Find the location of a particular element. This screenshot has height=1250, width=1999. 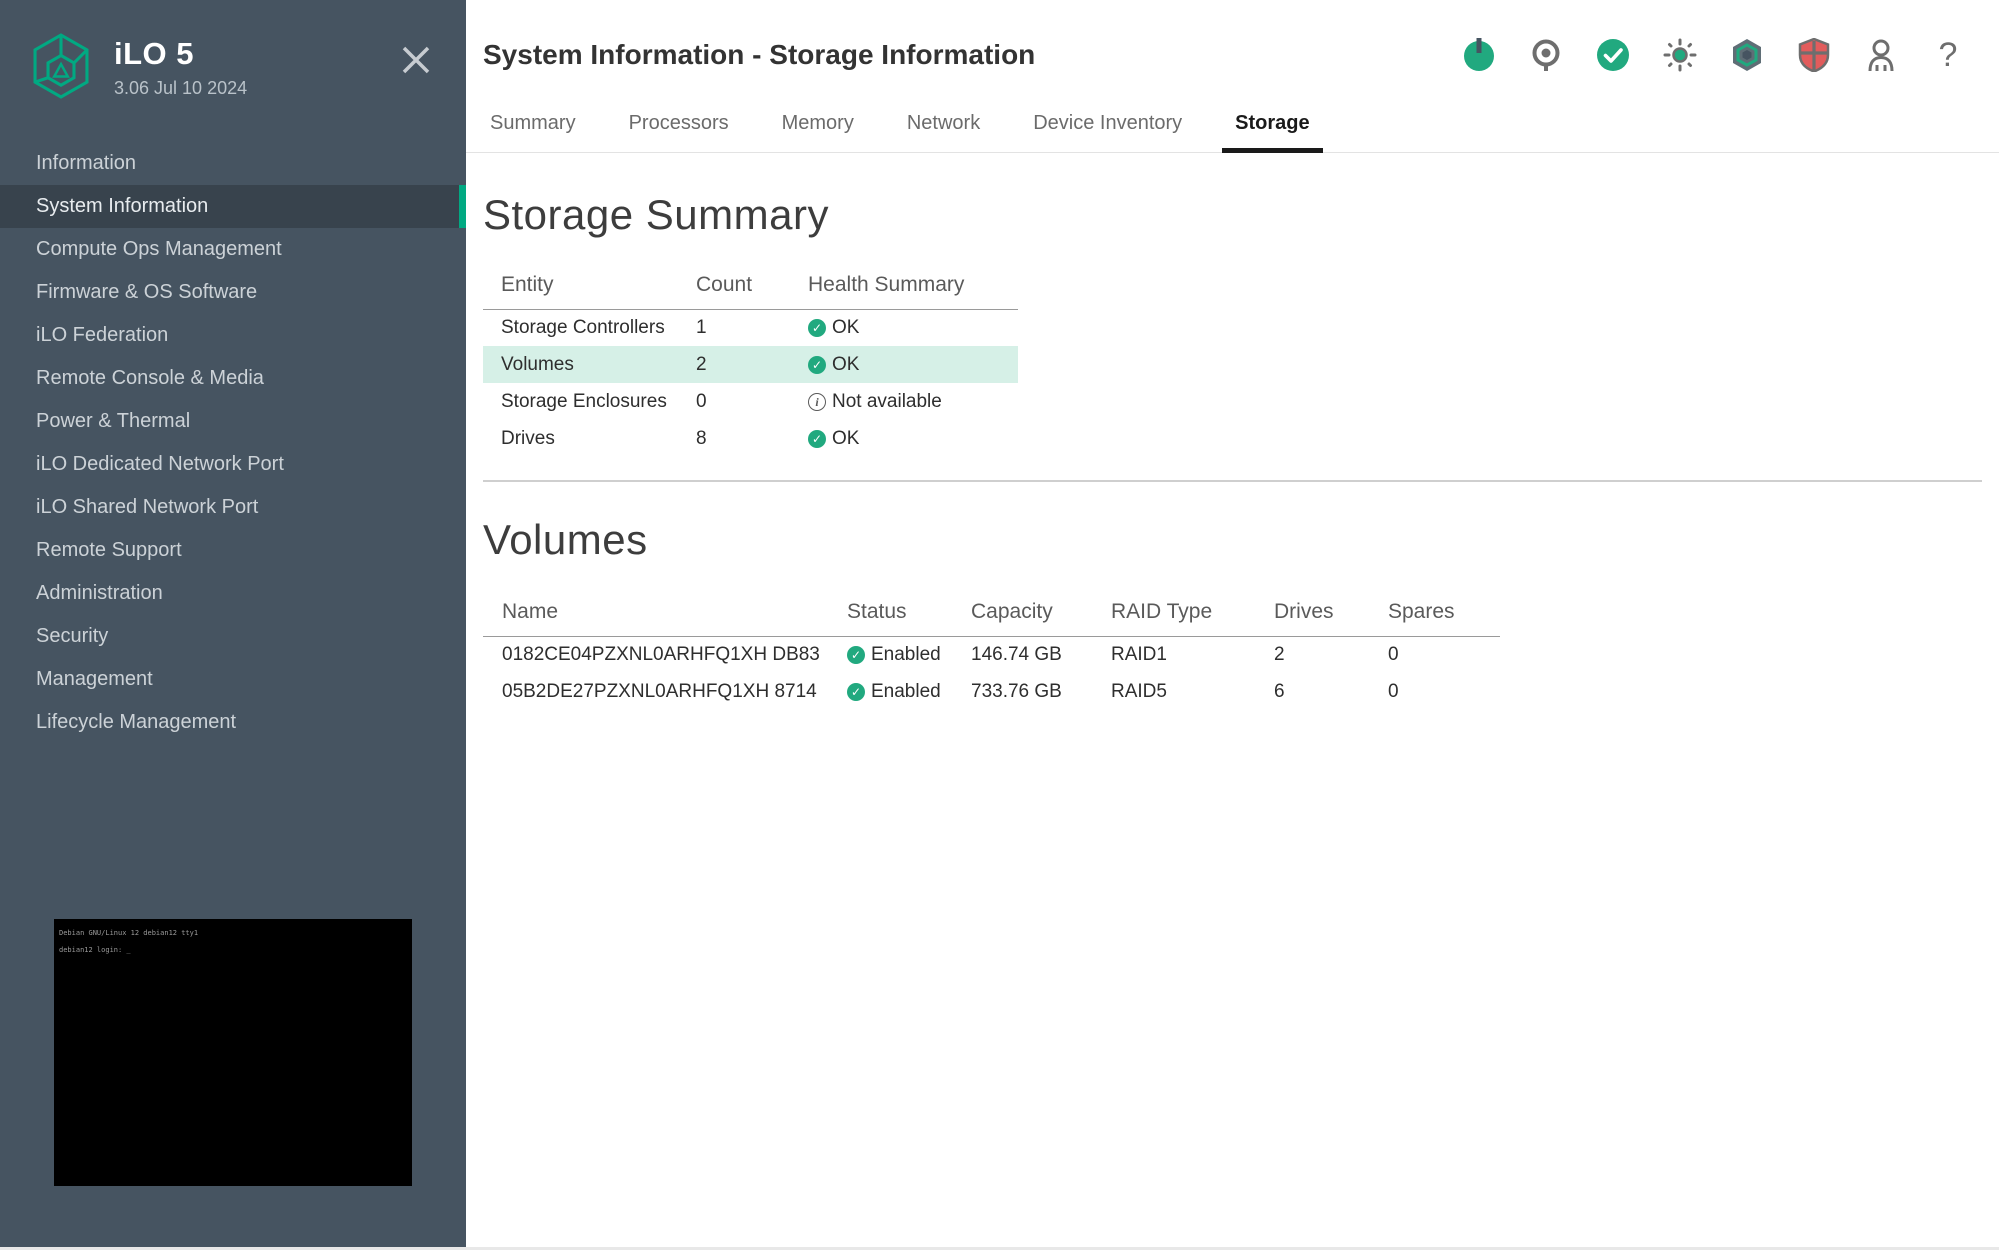

sidebar-nav-item: Information is located at coordinates (233, 163).